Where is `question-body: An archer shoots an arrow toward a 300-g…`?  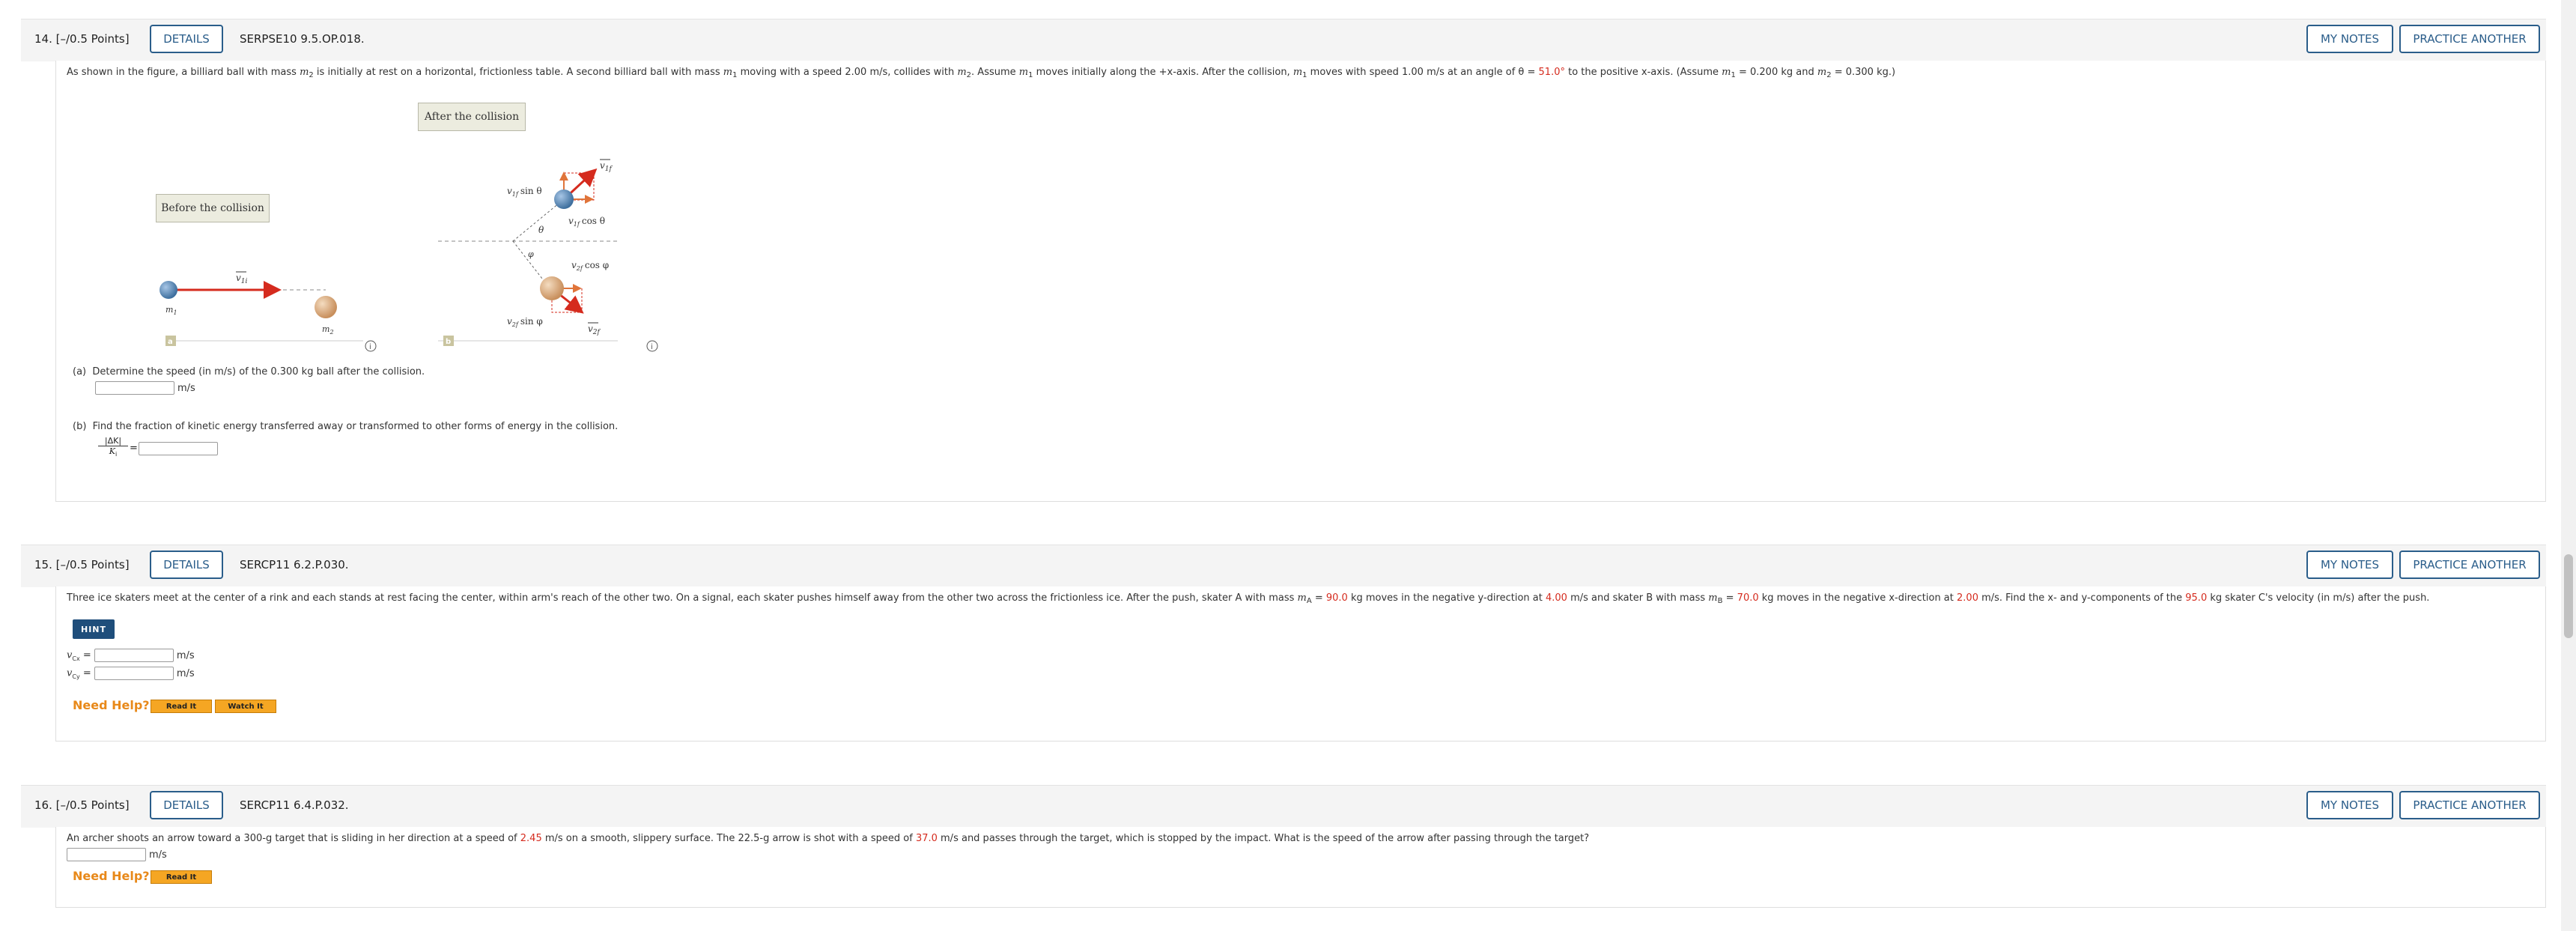 question-body: An archer shoots an arrow toward a 300-g… is located at coordinates (1300, 868).